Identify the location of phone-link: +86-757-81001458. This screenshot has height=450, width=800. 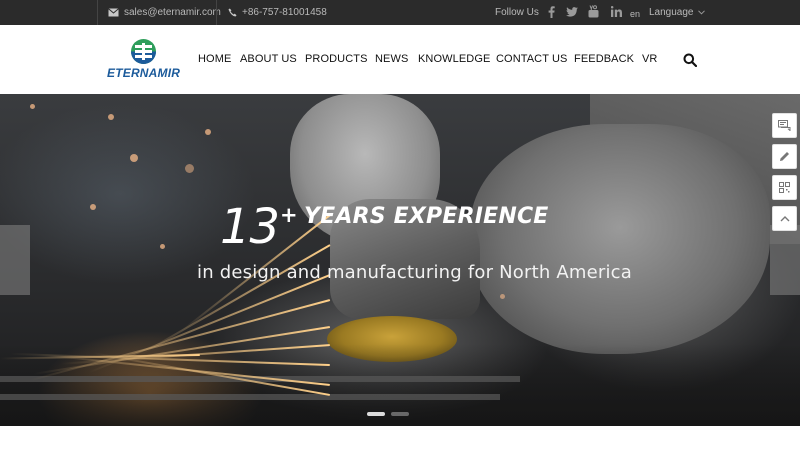
(277, 12).